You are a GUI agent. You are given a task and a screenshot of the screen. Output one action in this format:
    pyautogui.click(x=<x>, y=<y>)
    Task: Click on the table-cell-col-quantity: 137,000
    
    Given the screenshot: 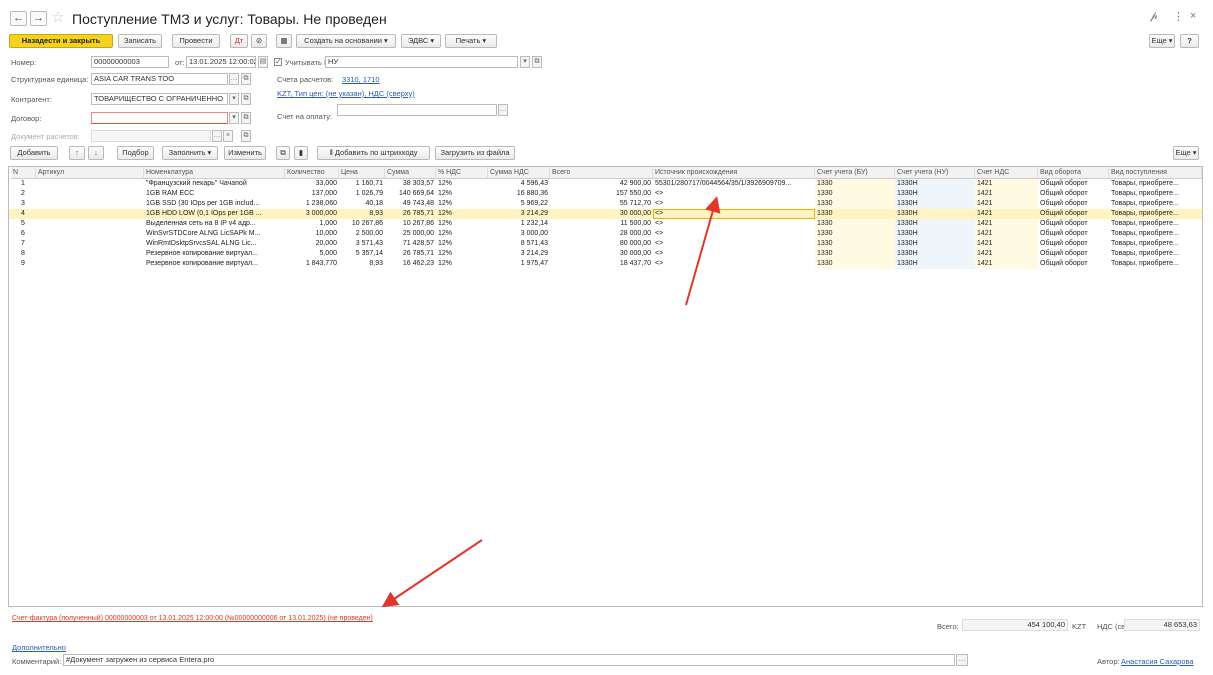 What is the action you would take?
    pyautogui.click(x=312, y=194)
    